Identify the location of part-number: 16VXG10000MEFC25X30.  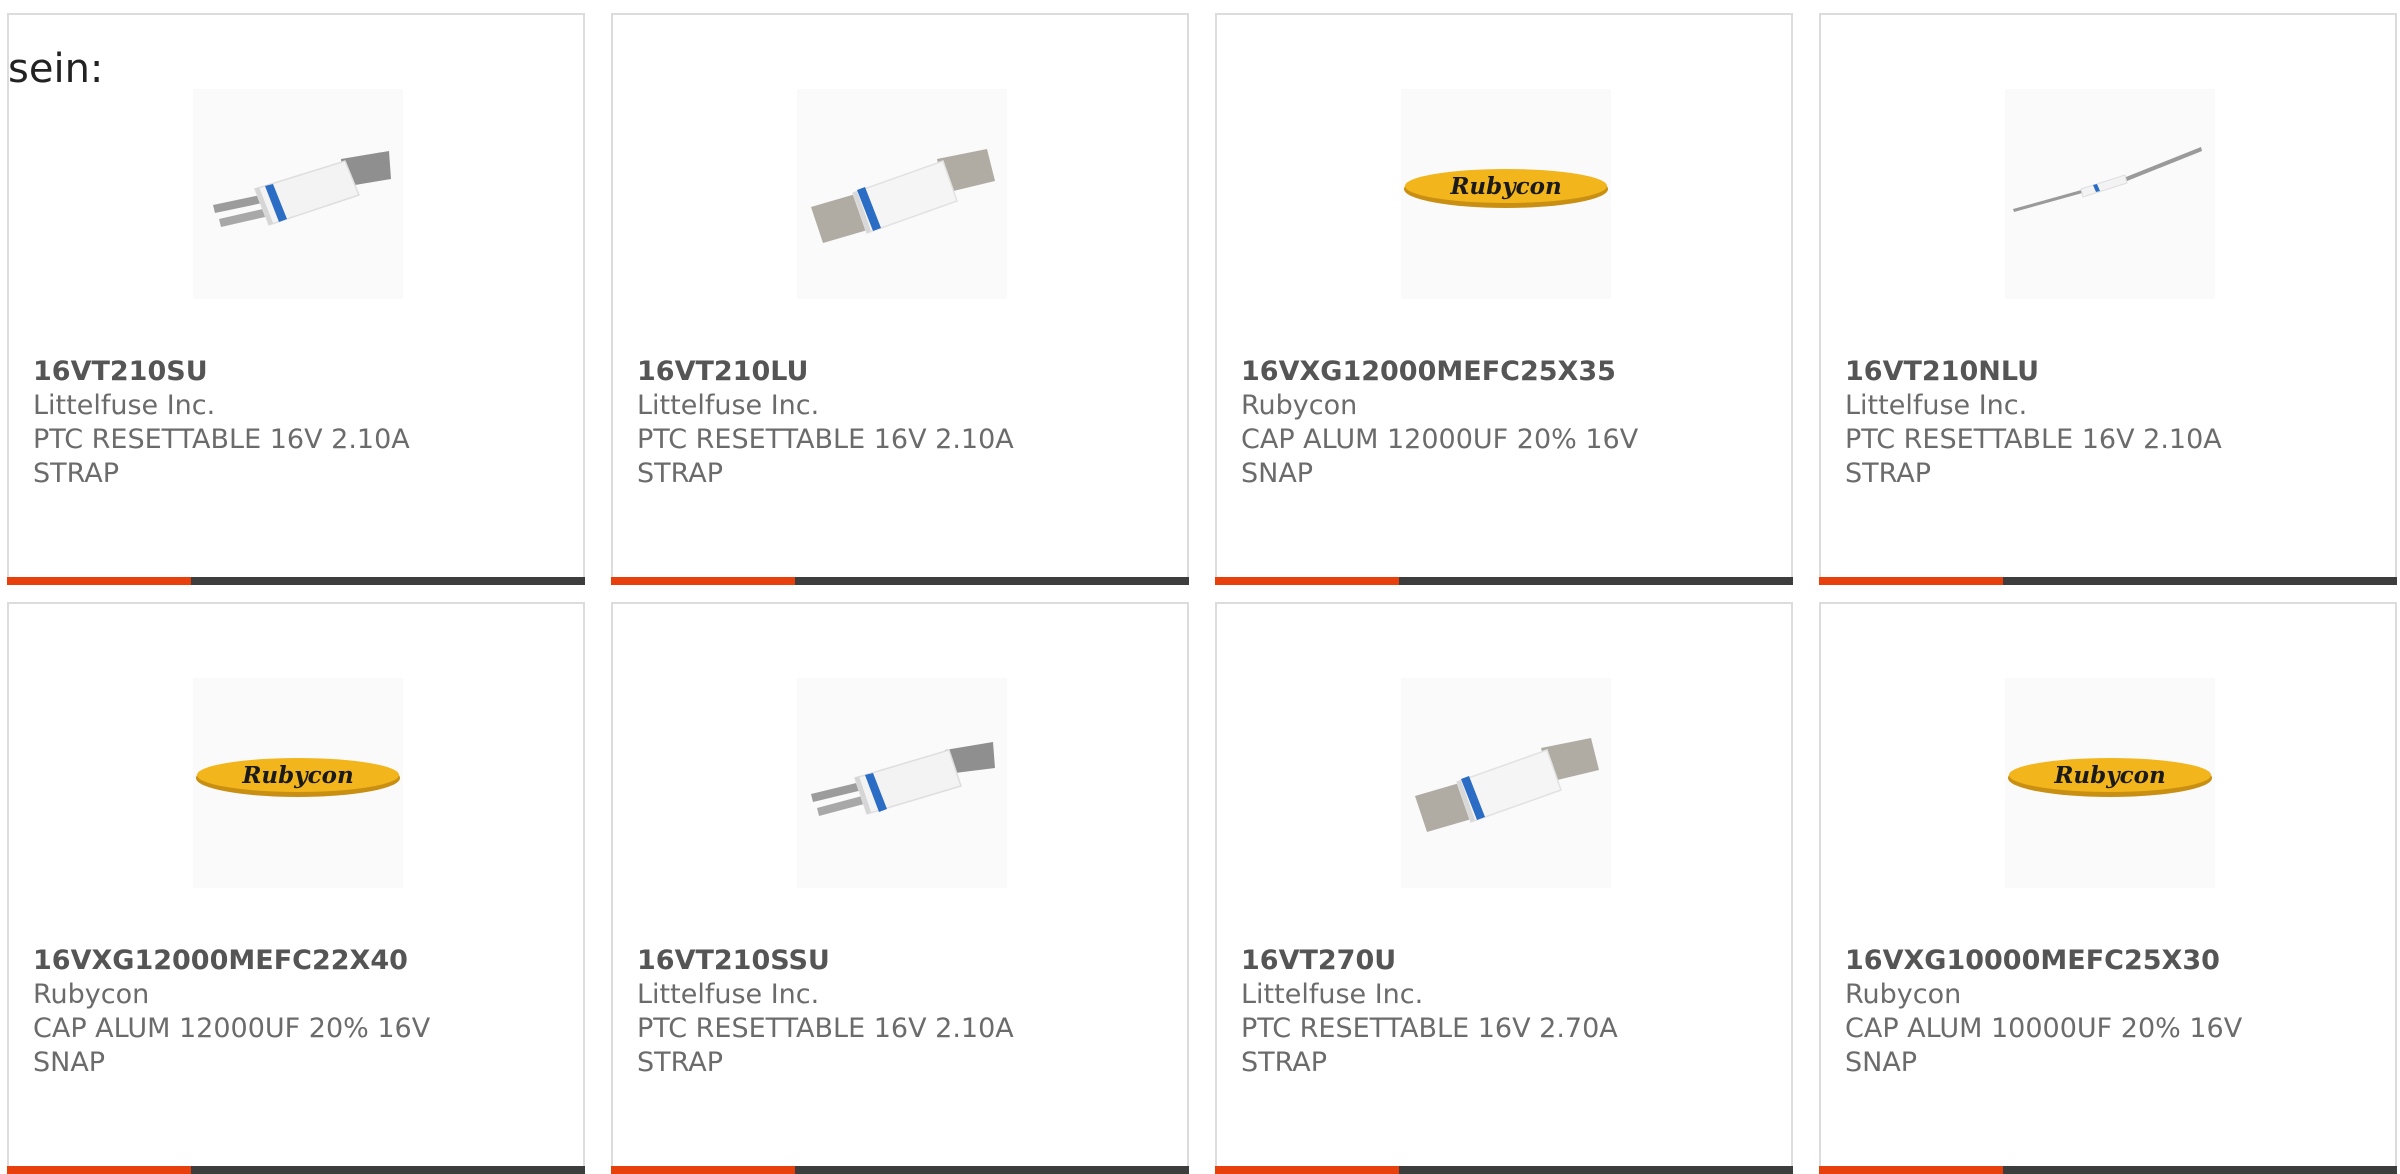
(2110, 961).